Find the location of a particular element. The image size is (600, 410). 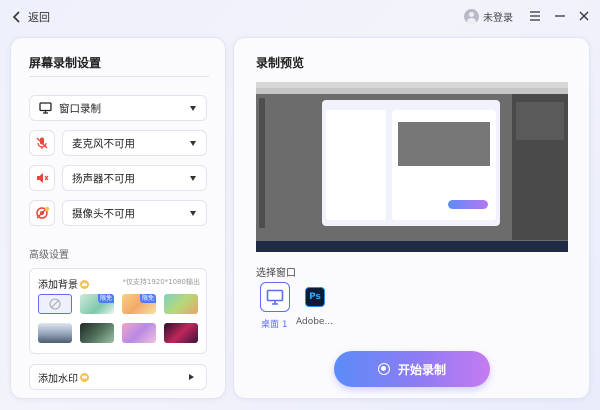

microphone-off-icon is located at coordinates (42, 143).